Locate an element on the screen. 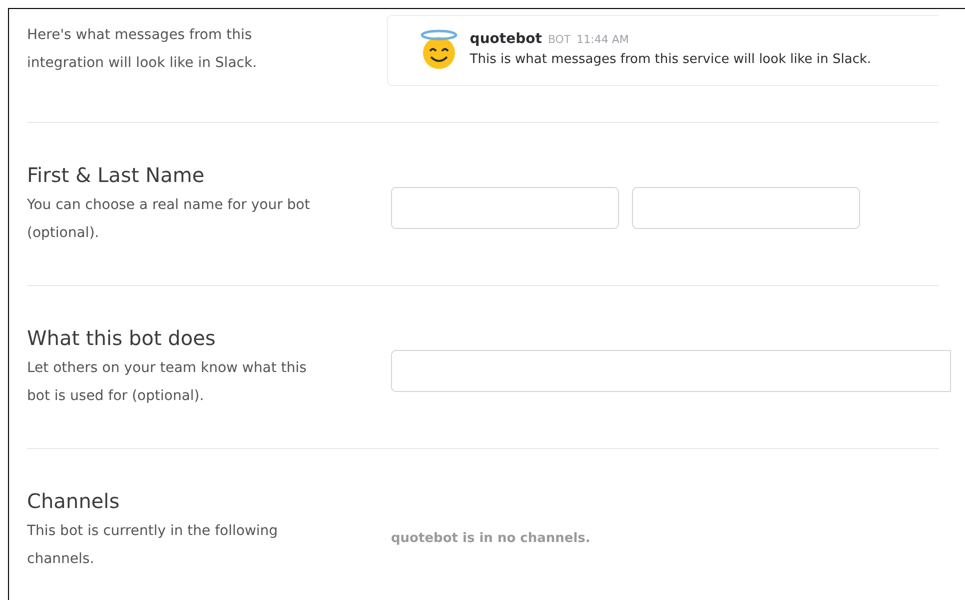  section-description: Let others on your team know what this bot is used for (optional). is located at coordinates (167, 382).